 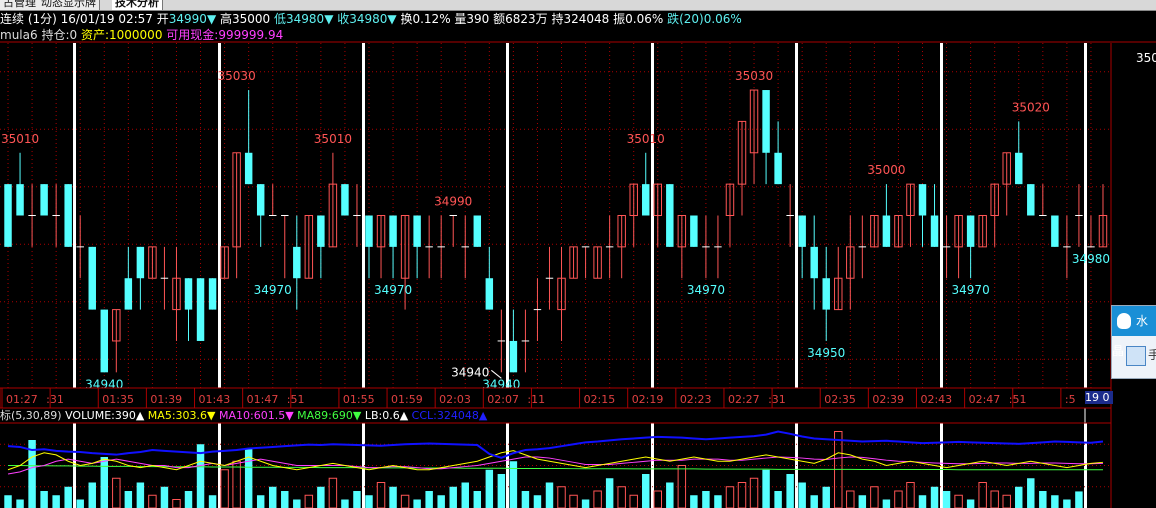 I want to click on time-tick-label: 02:43, so click(x=936, y=399).